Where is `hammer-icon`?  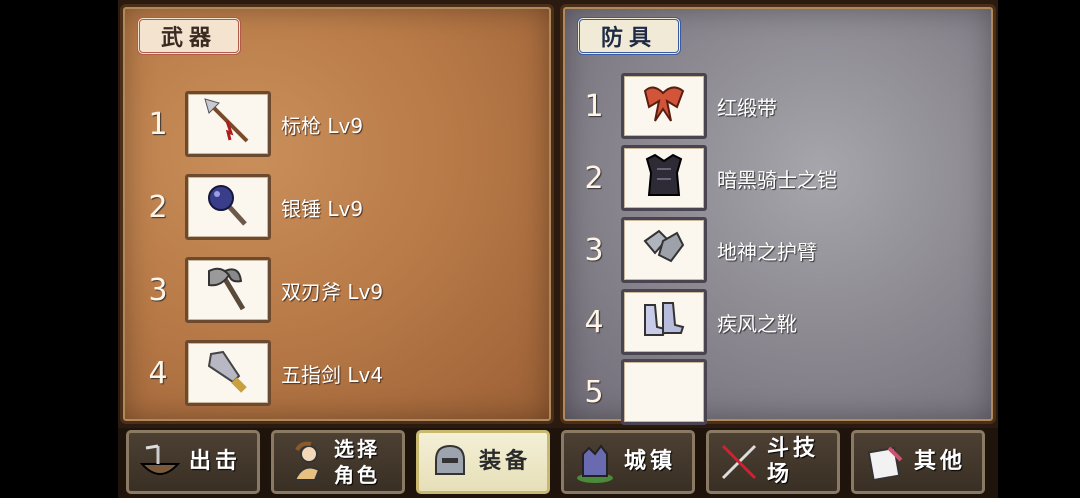
hammer-icon is located at coordinates (228, 207).